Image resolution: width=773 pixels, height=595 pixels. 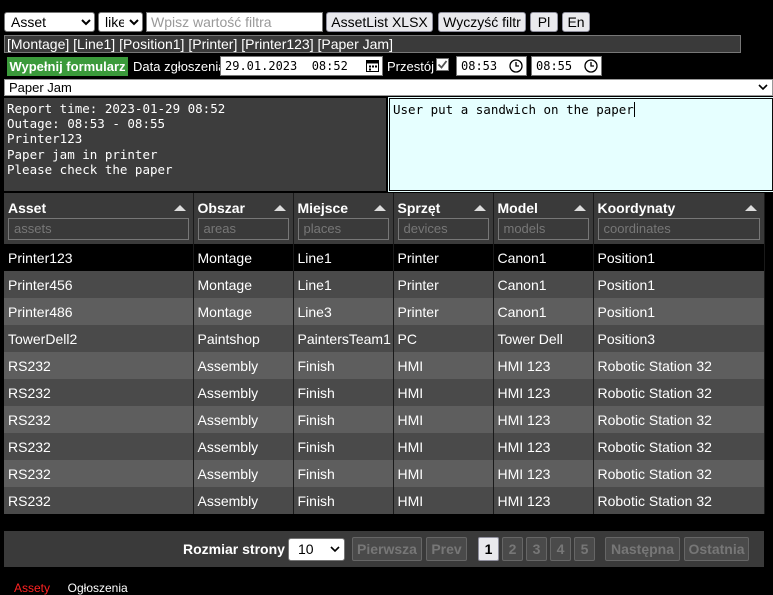 I want to click on col-device: Sprzęt devices, so click(x=443, y=218).